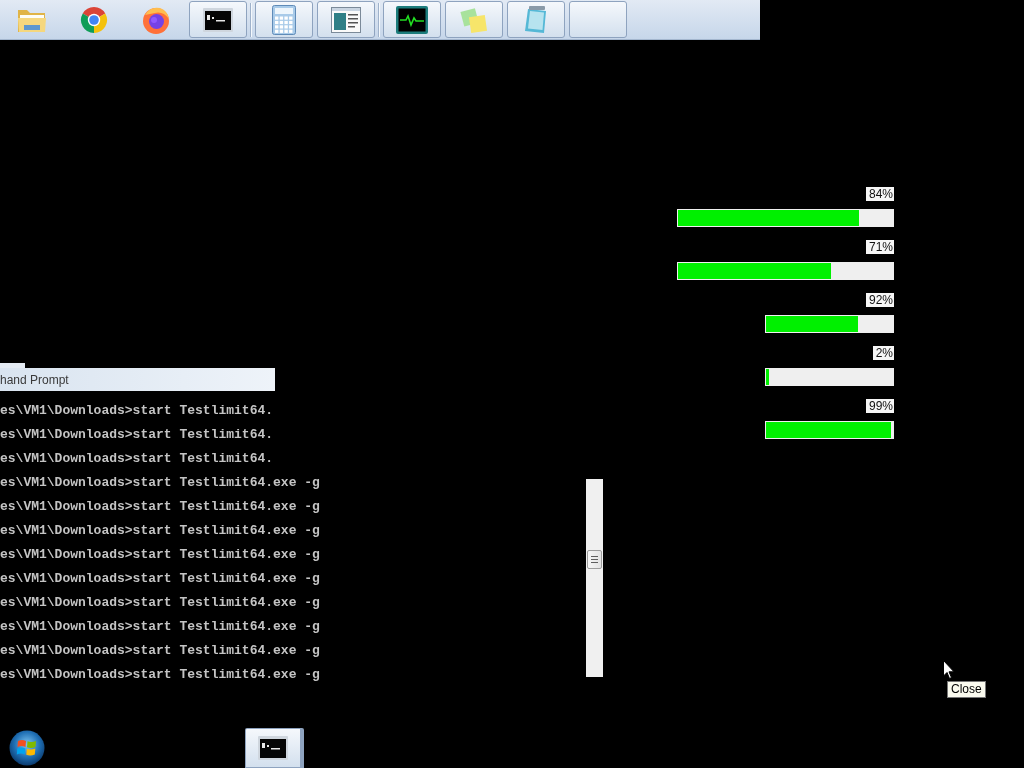 This screenshot has height=768, width=1024. I want to click on percent-label: 71%, so click(879, 247).